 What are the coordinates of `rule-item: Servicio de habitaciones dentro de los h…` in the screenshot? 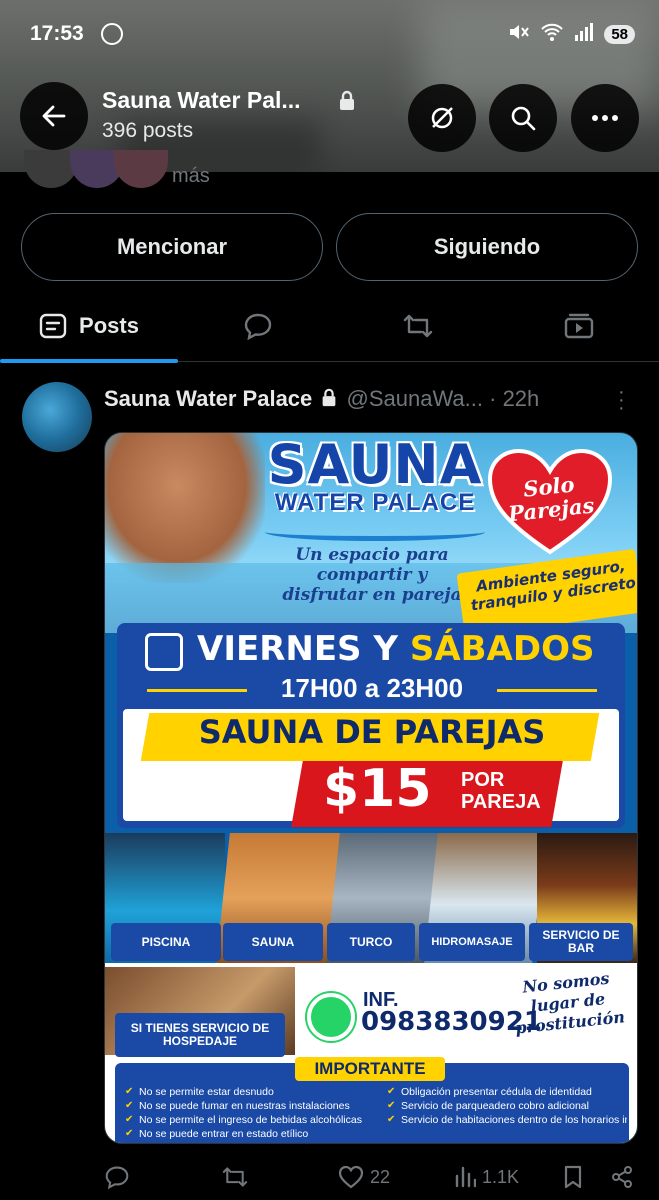 It's located at (507, 1120).